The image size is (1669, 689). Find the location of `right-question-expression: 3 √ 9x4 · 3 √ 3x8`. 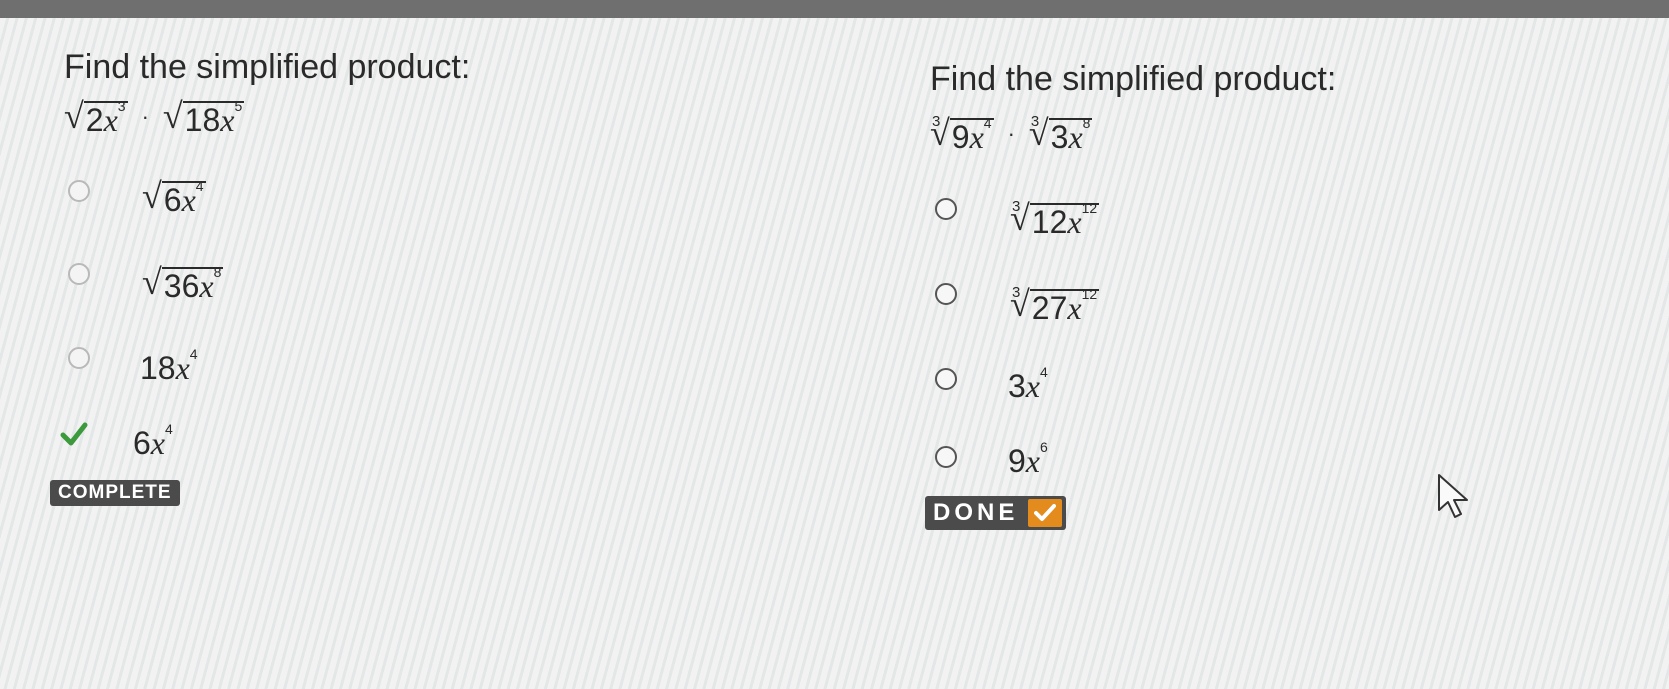

right-question-expression: 3 √ 9x4 · 3 √ 3x8 is located at coordinates (1011, 134).